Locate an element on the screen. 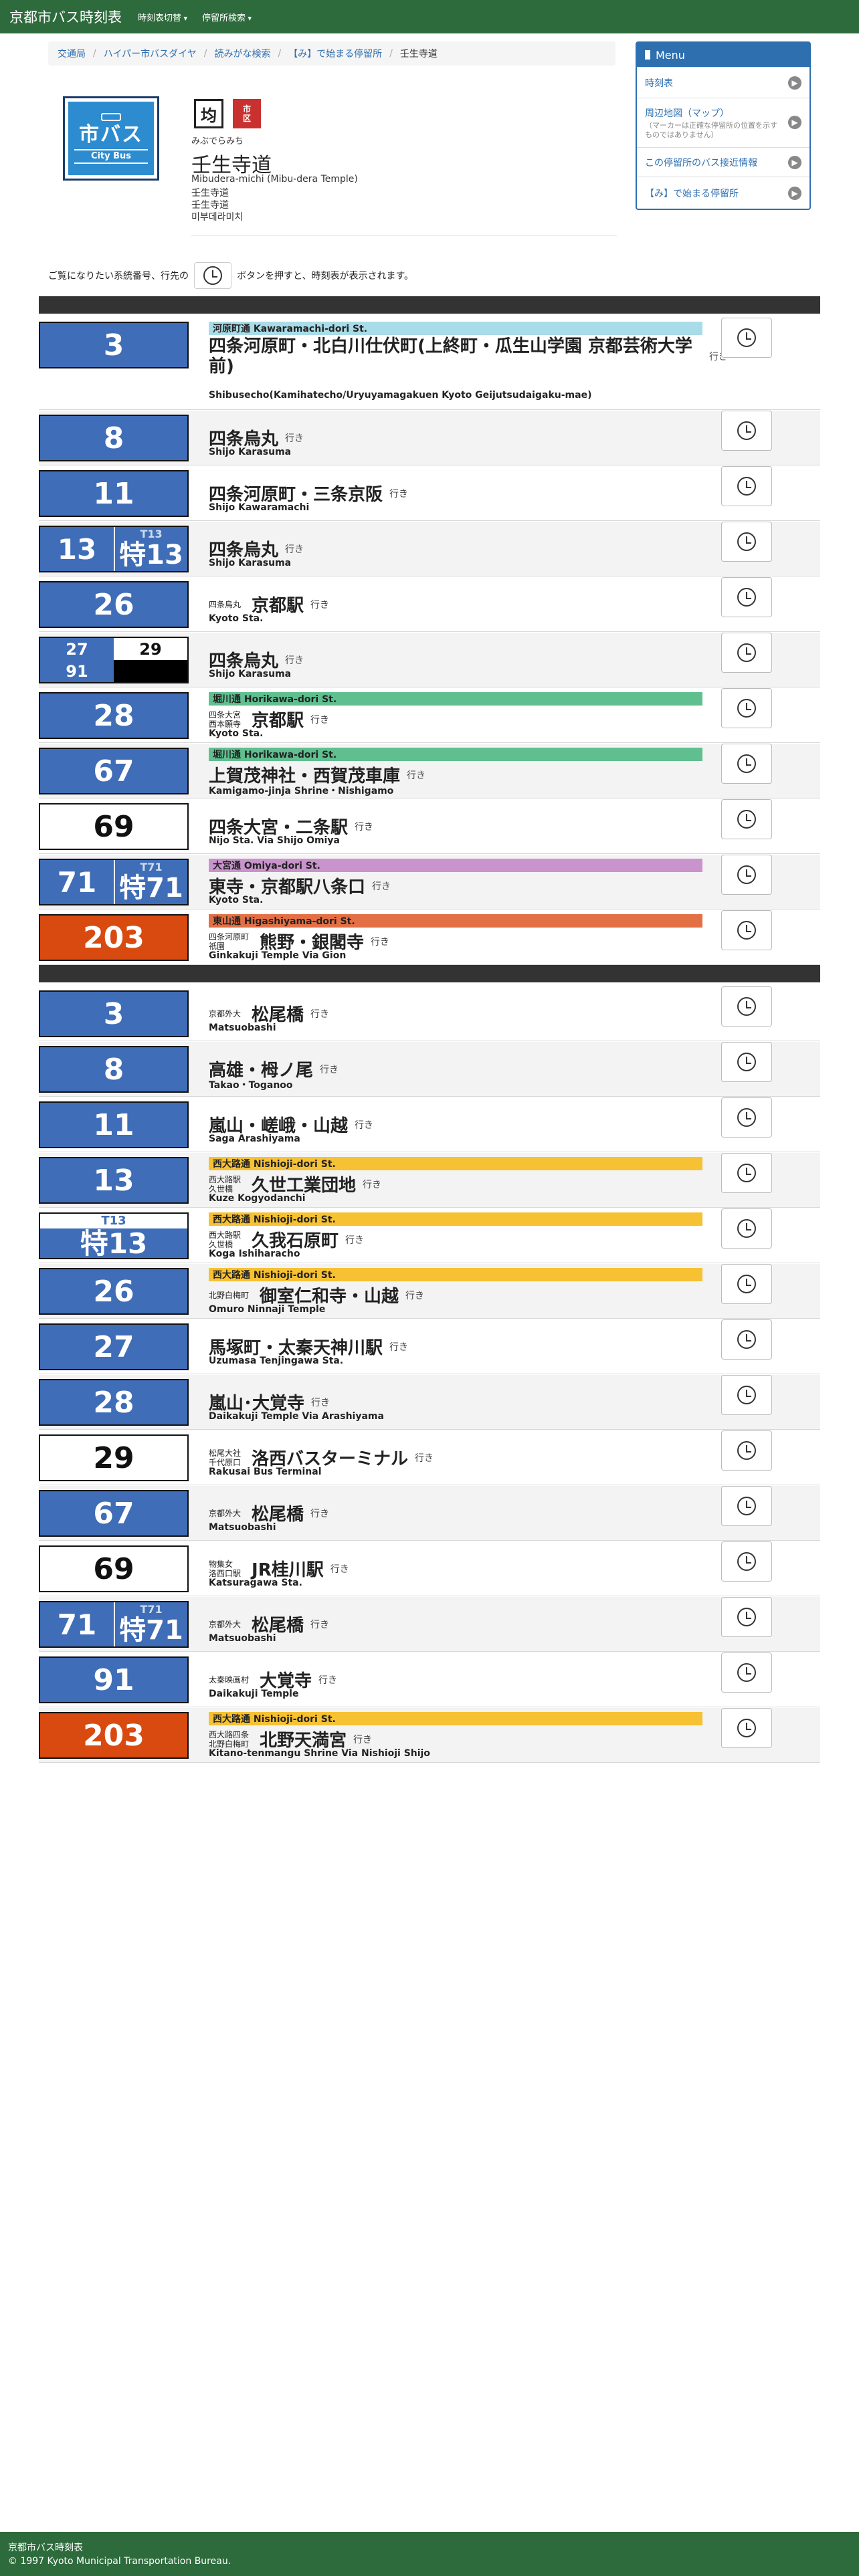 The width and height of the screenshot is (859, 2576). chevron-right-icon: ▶ is located at coordinates (794, 193).